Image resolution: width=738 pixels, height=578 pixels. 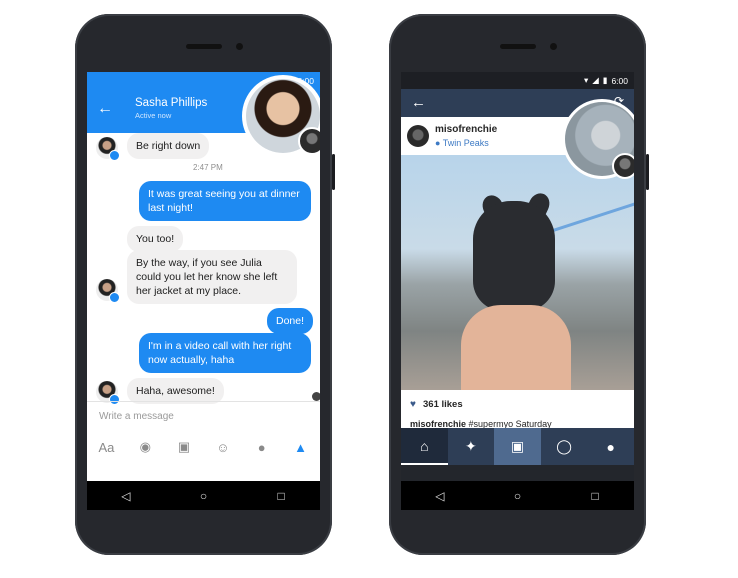 What do you see at coordinates (438, 424) in the screenshot?
I see `caption-username: misofrenchie` at bounding box center [438, 424].